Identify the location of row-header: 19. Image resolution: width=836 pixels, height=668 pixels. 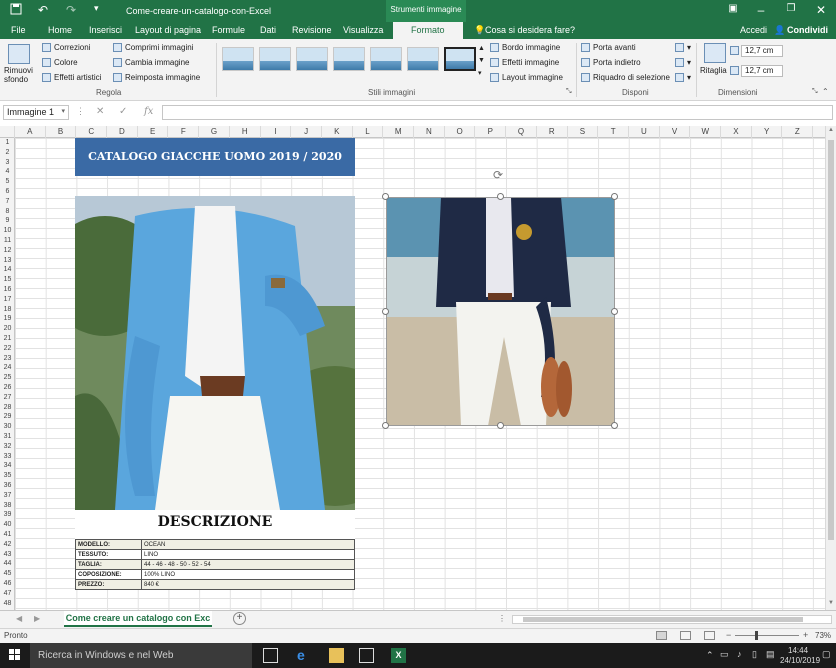
(7, 319).